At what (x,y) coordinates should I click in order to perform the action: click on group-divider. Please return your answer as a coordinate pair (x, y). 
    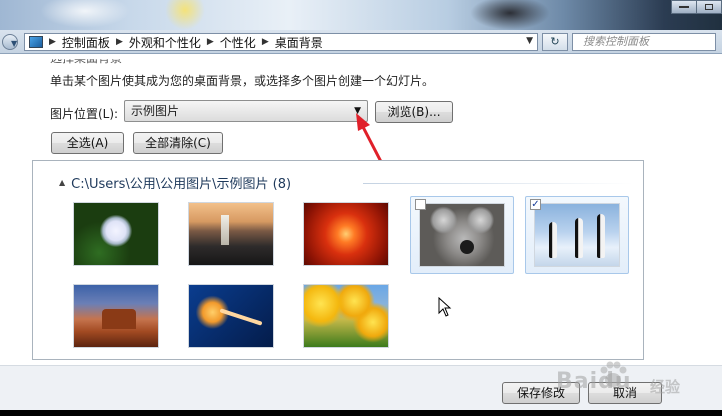
    Looking at the image, I should click on (498, 183).